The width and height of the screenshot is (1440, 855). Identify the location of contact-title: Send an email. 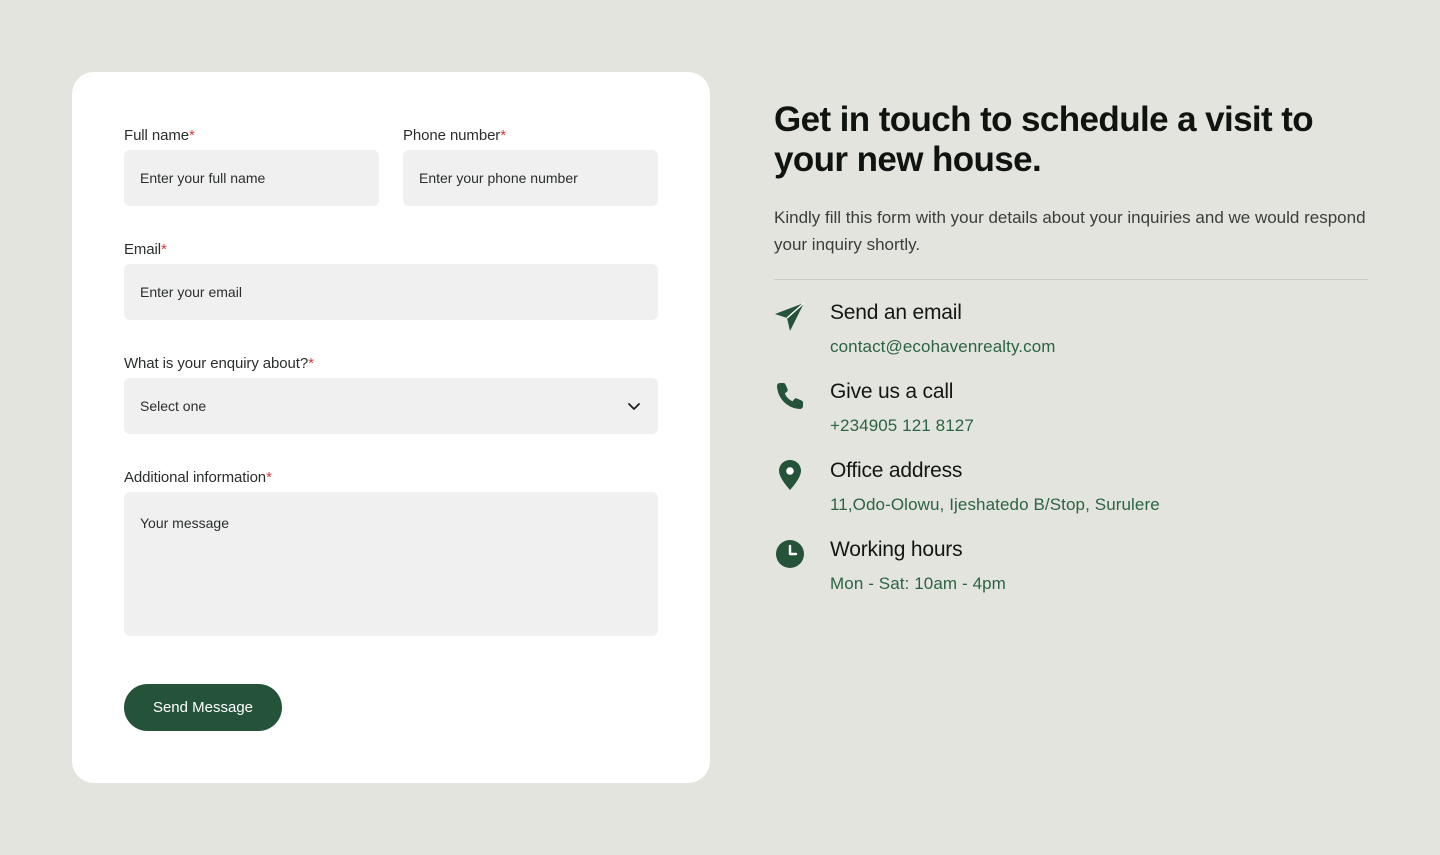
(896, 312).